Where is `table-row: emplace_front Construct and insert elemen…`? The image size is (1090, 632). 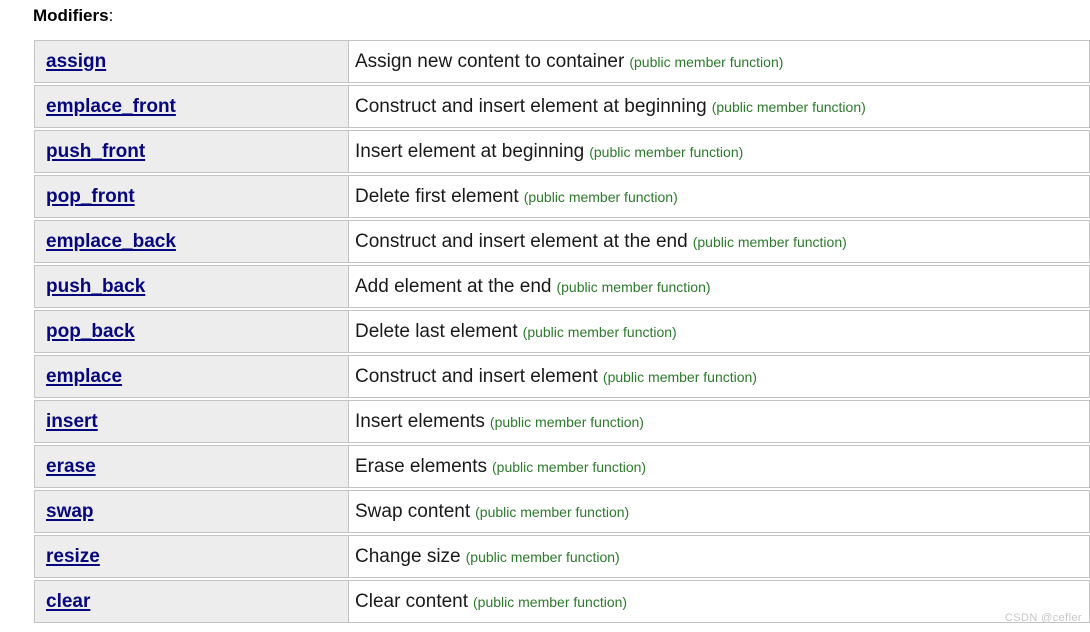
table-row: emplace_front Construct and insert elemen… is located at coordinates (562, 106).